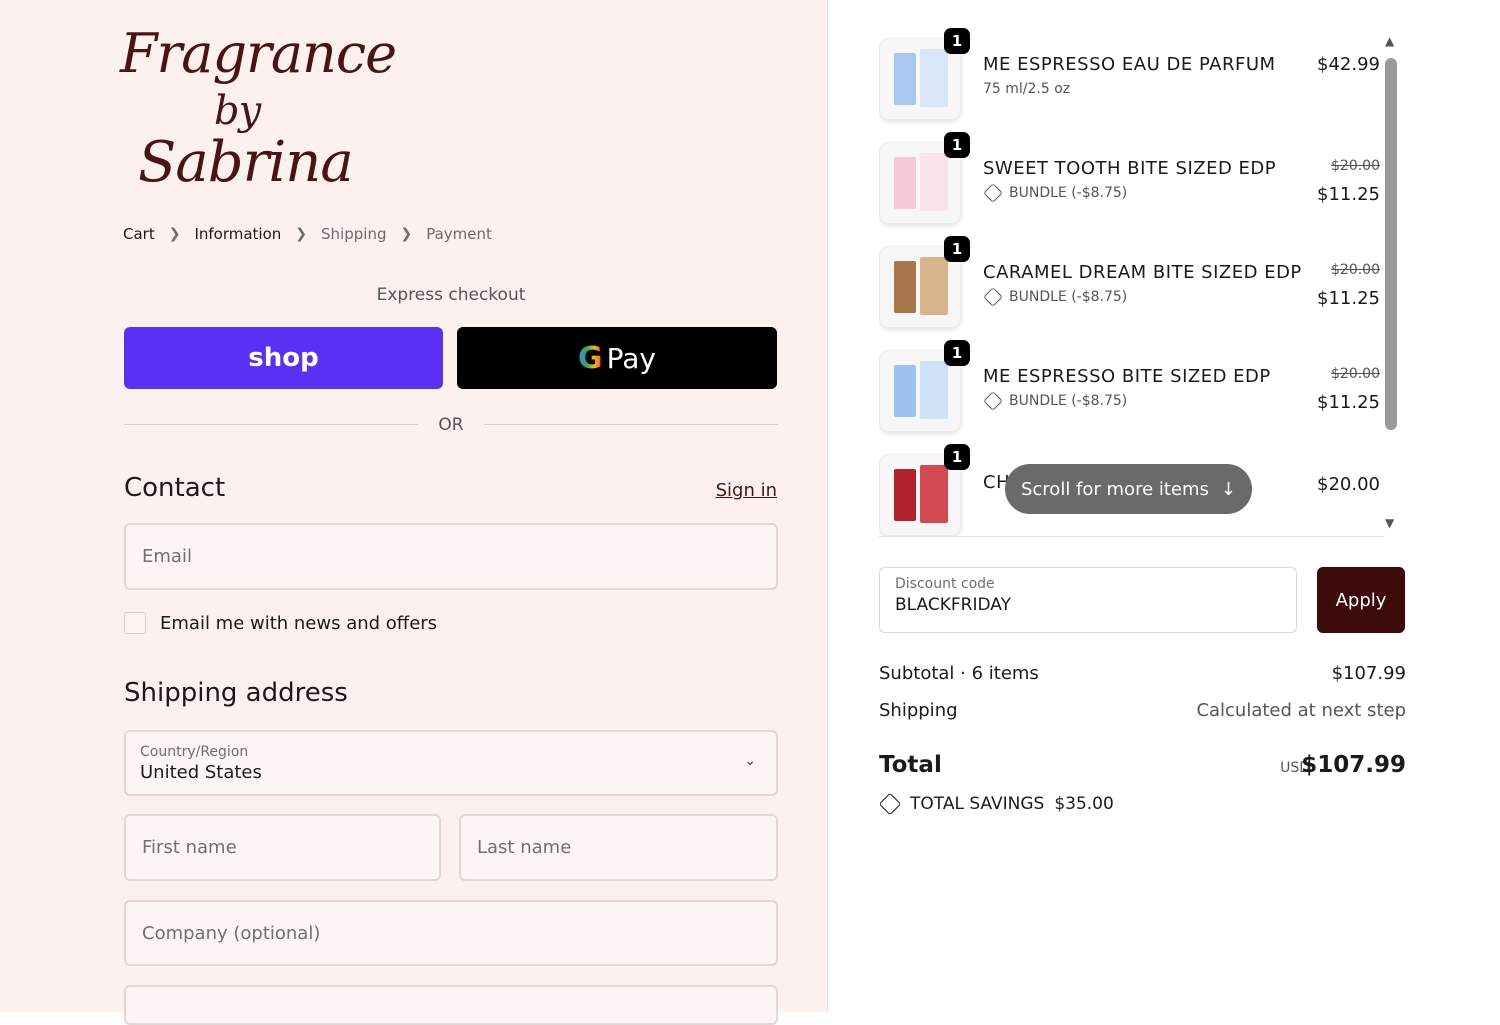 Image resolution: width=1500 pixels, height=1025 pixels. Describe the element at coordinates (135, 623) in the screenshot. I see `newsletter-checkbox` at that location.